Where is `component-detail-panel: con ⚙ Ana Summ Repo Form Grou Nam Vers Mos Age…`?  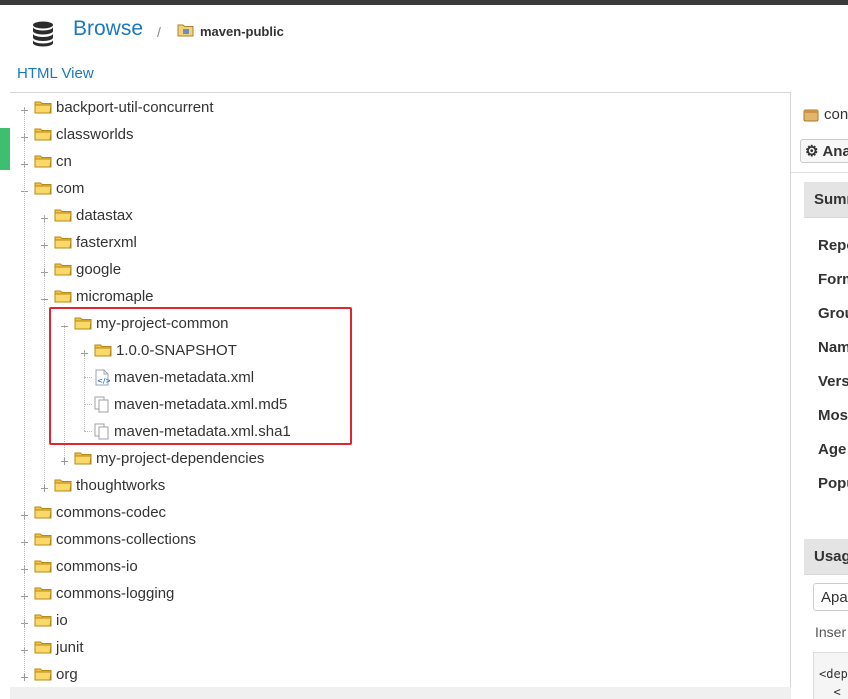 component-detail-panel: con ⚙ Ana Summ Repo Form Grou Nam Vers Mos Age… is located at coordinates (819, 395).